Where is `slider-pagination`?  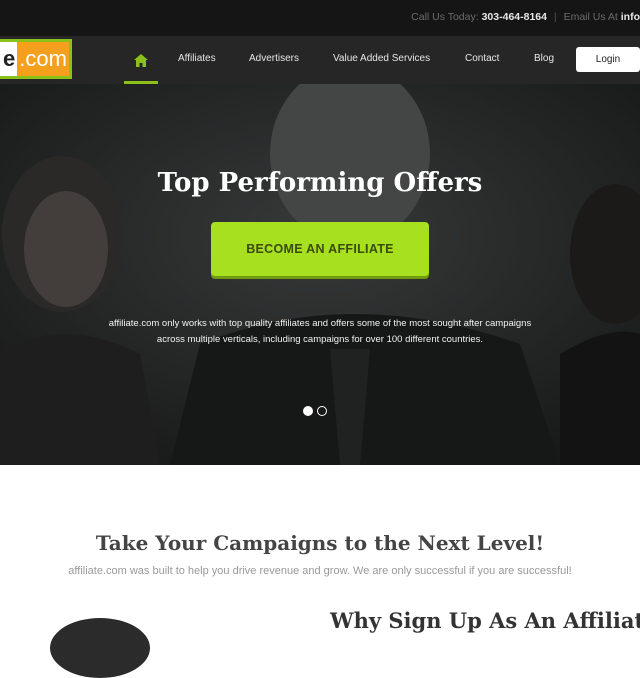 slider-pagination is located at coordinates (315, 413).